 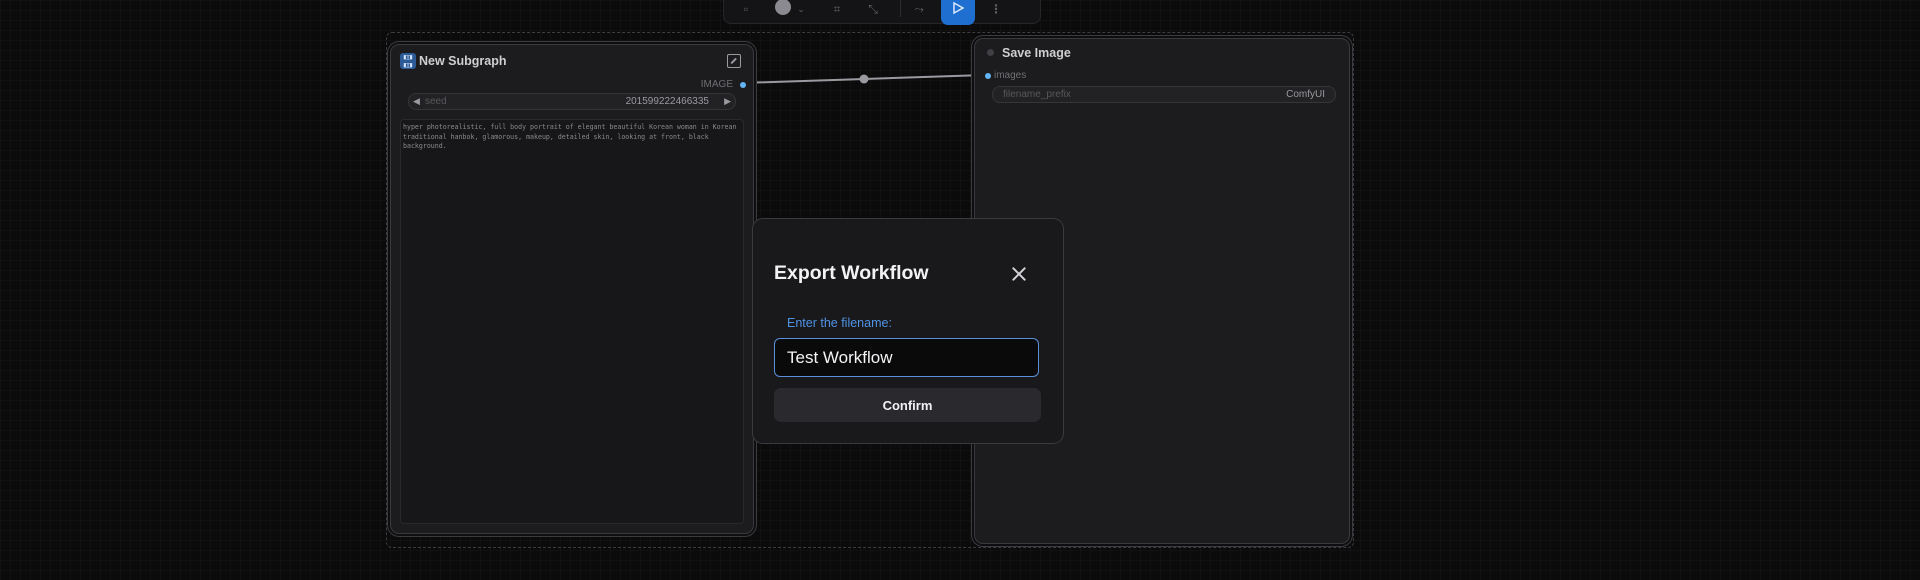 What do you see at coordinates (436, 101) in the screenshot?
I see `widget-label: seed` at bounding box center [436, 101].